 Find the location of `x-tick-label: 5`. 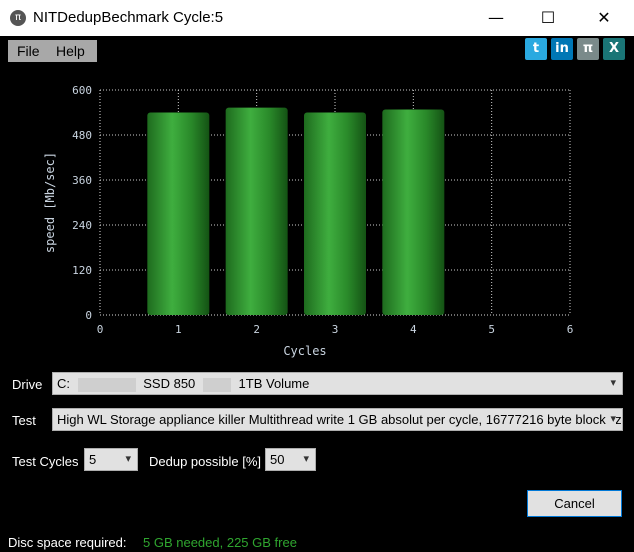

x-tick-label: 5 is located at coordinates (491, 329).